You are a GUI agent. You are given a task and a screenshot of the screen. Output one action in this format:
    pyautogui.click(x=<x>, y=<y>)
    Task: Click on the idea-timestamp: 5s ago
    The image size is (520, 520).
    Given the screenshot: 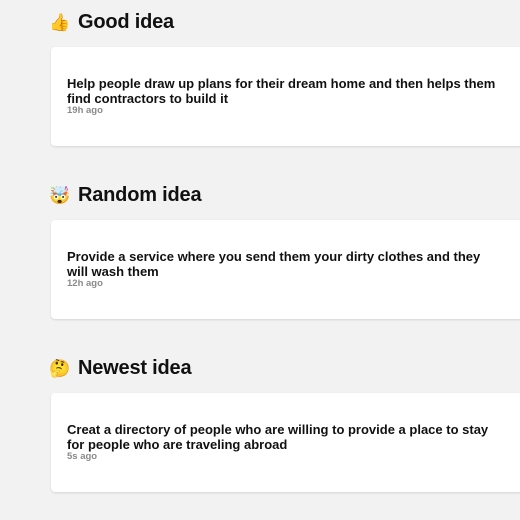 What is the action you would take?
    pyautogui.click(x=82, y=456)
    